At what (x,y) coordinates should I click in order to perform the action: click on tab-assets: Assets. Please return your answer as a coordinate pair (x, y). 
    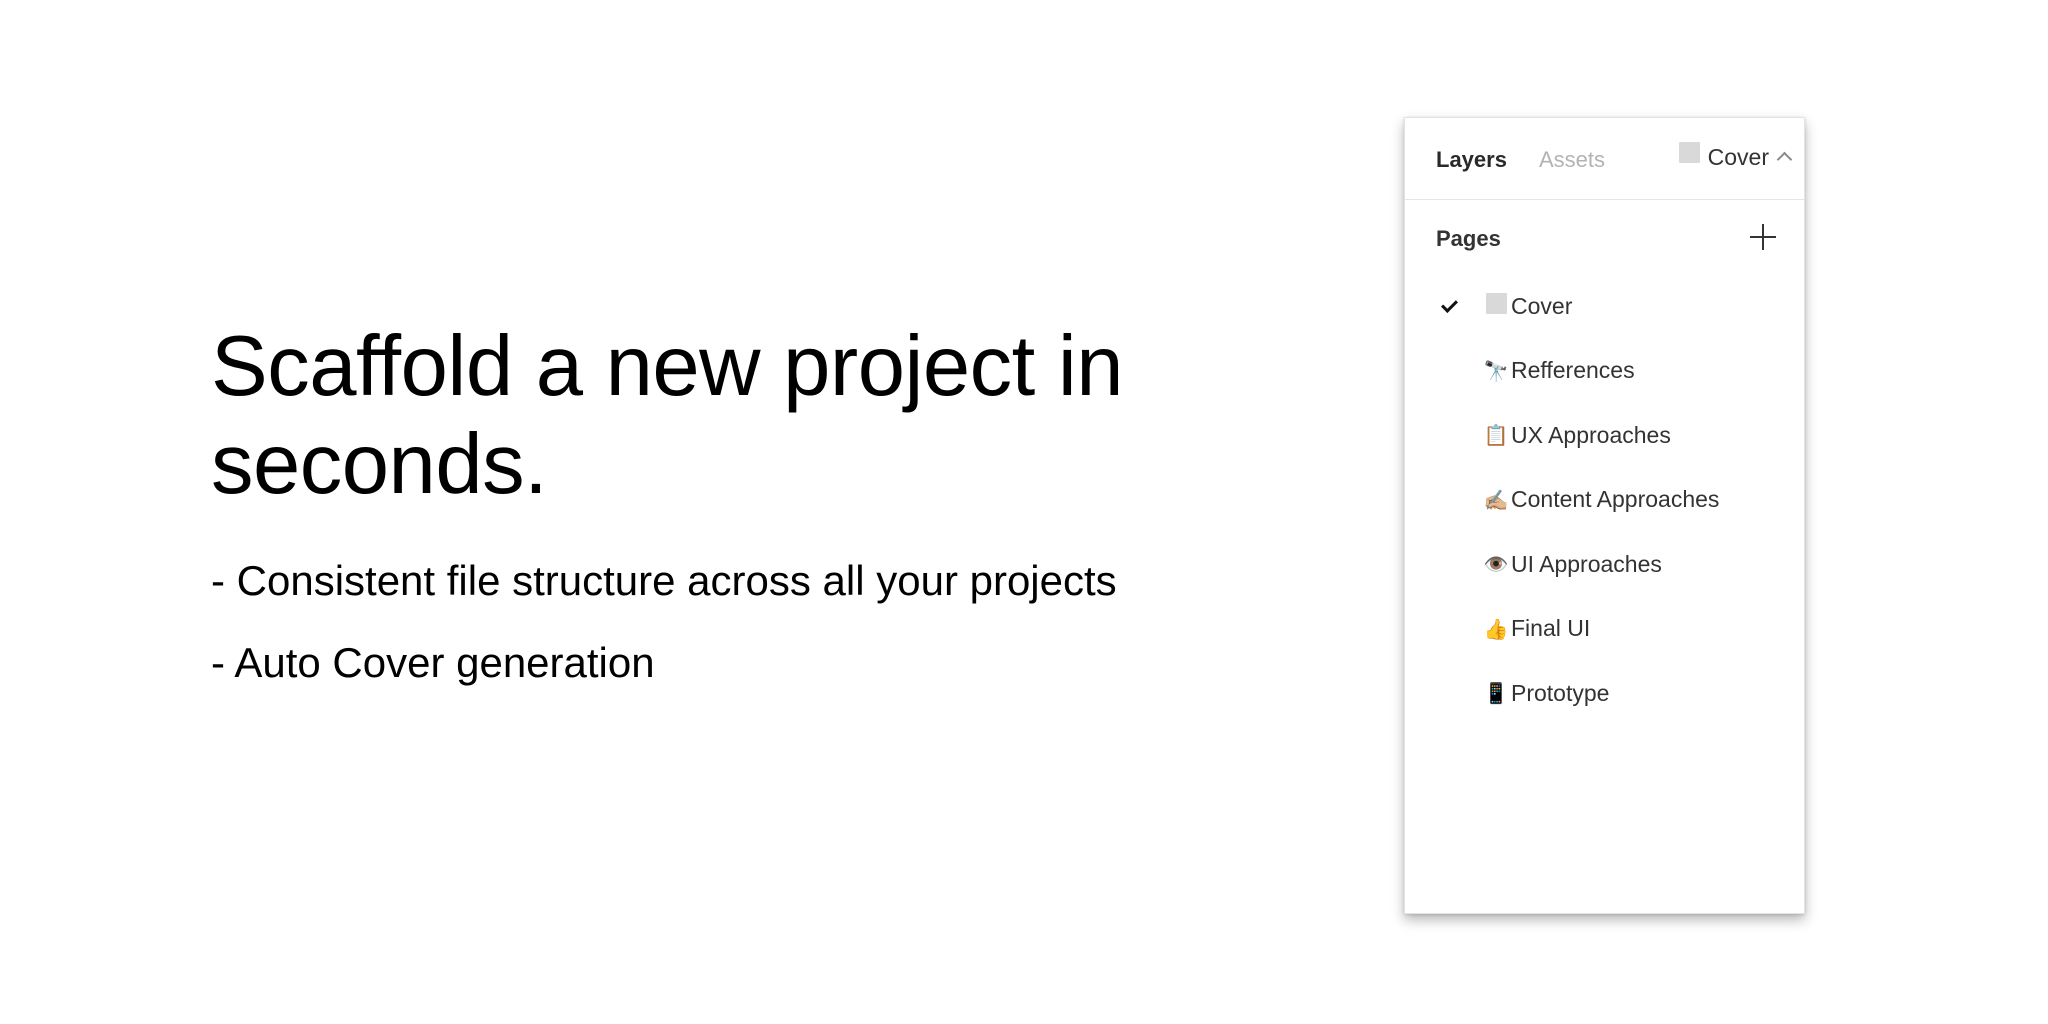
    Looking at the image, I should click on (1572, 160).